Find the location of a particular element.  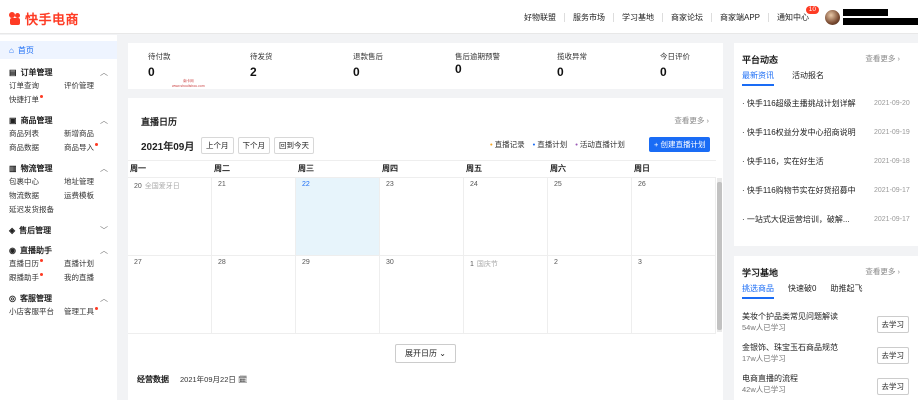

weekday-header: 周五 is located at coordinates (474, 168).